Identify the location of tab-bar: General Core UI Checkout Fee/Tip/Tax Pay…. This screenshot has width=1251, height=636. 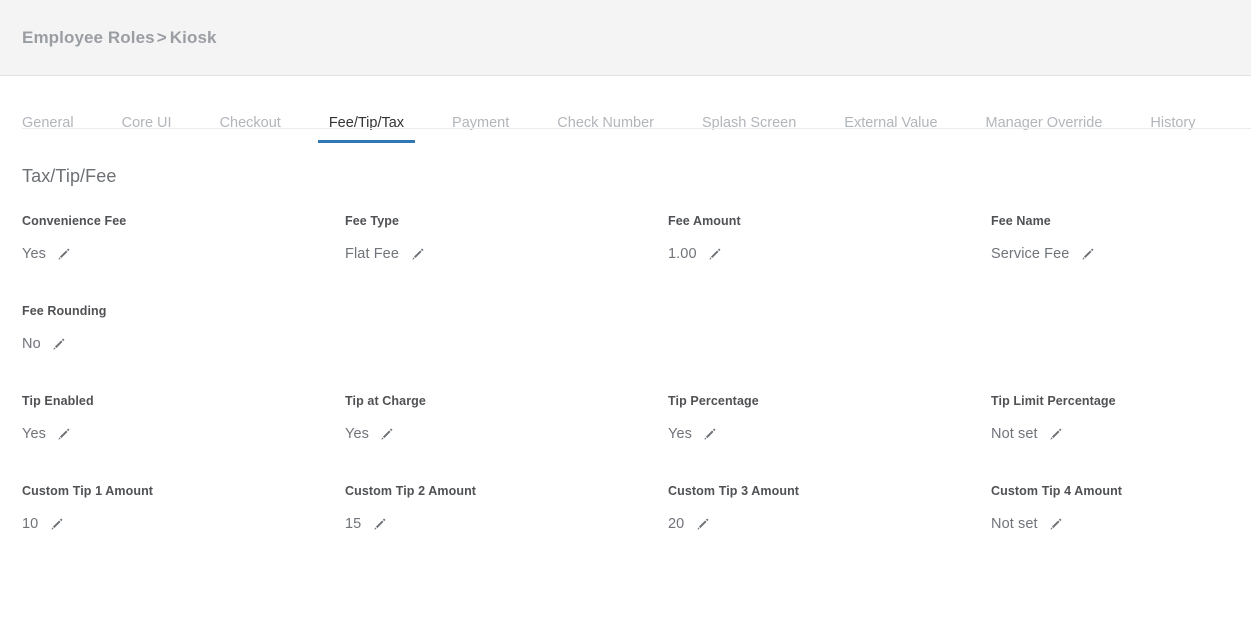
(625, 114).